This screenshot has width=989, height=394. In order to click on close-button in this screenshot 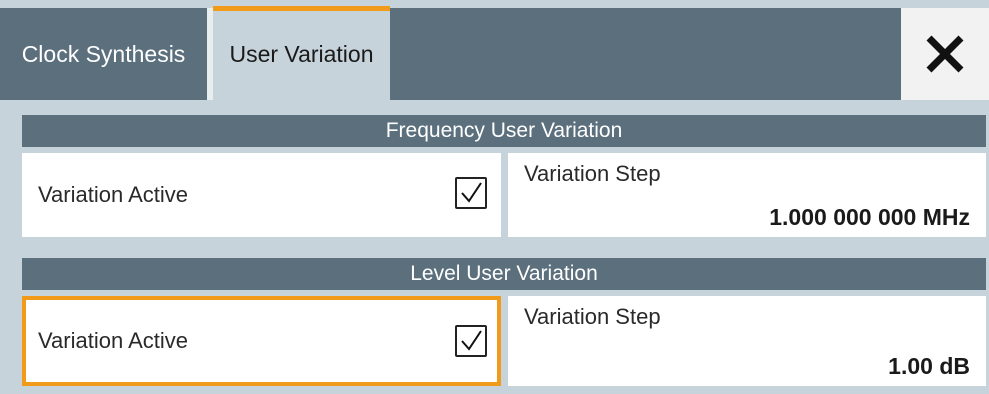, I will do `click(945, 54)`.